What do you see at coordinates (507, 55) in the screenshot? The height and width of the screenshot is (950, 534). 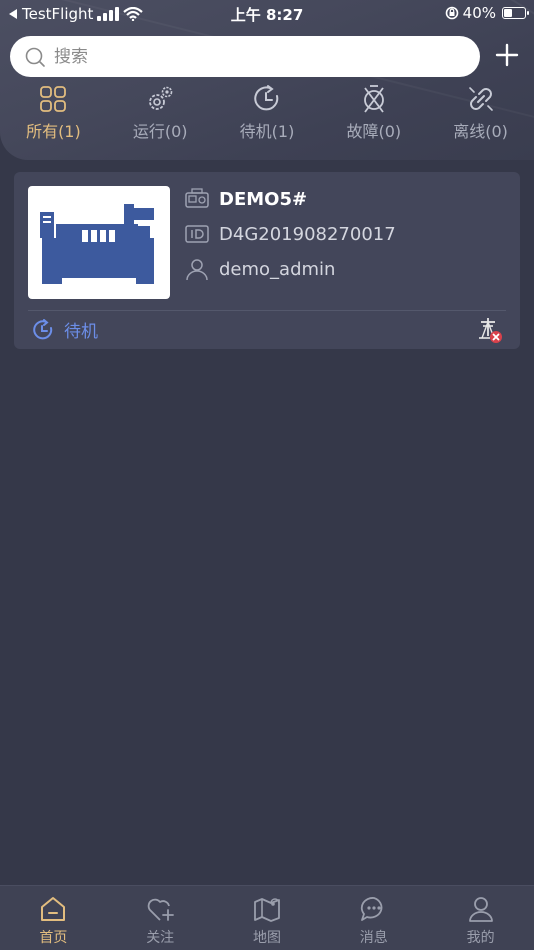 I see `add-device-button` at bounding box center [507, 55].